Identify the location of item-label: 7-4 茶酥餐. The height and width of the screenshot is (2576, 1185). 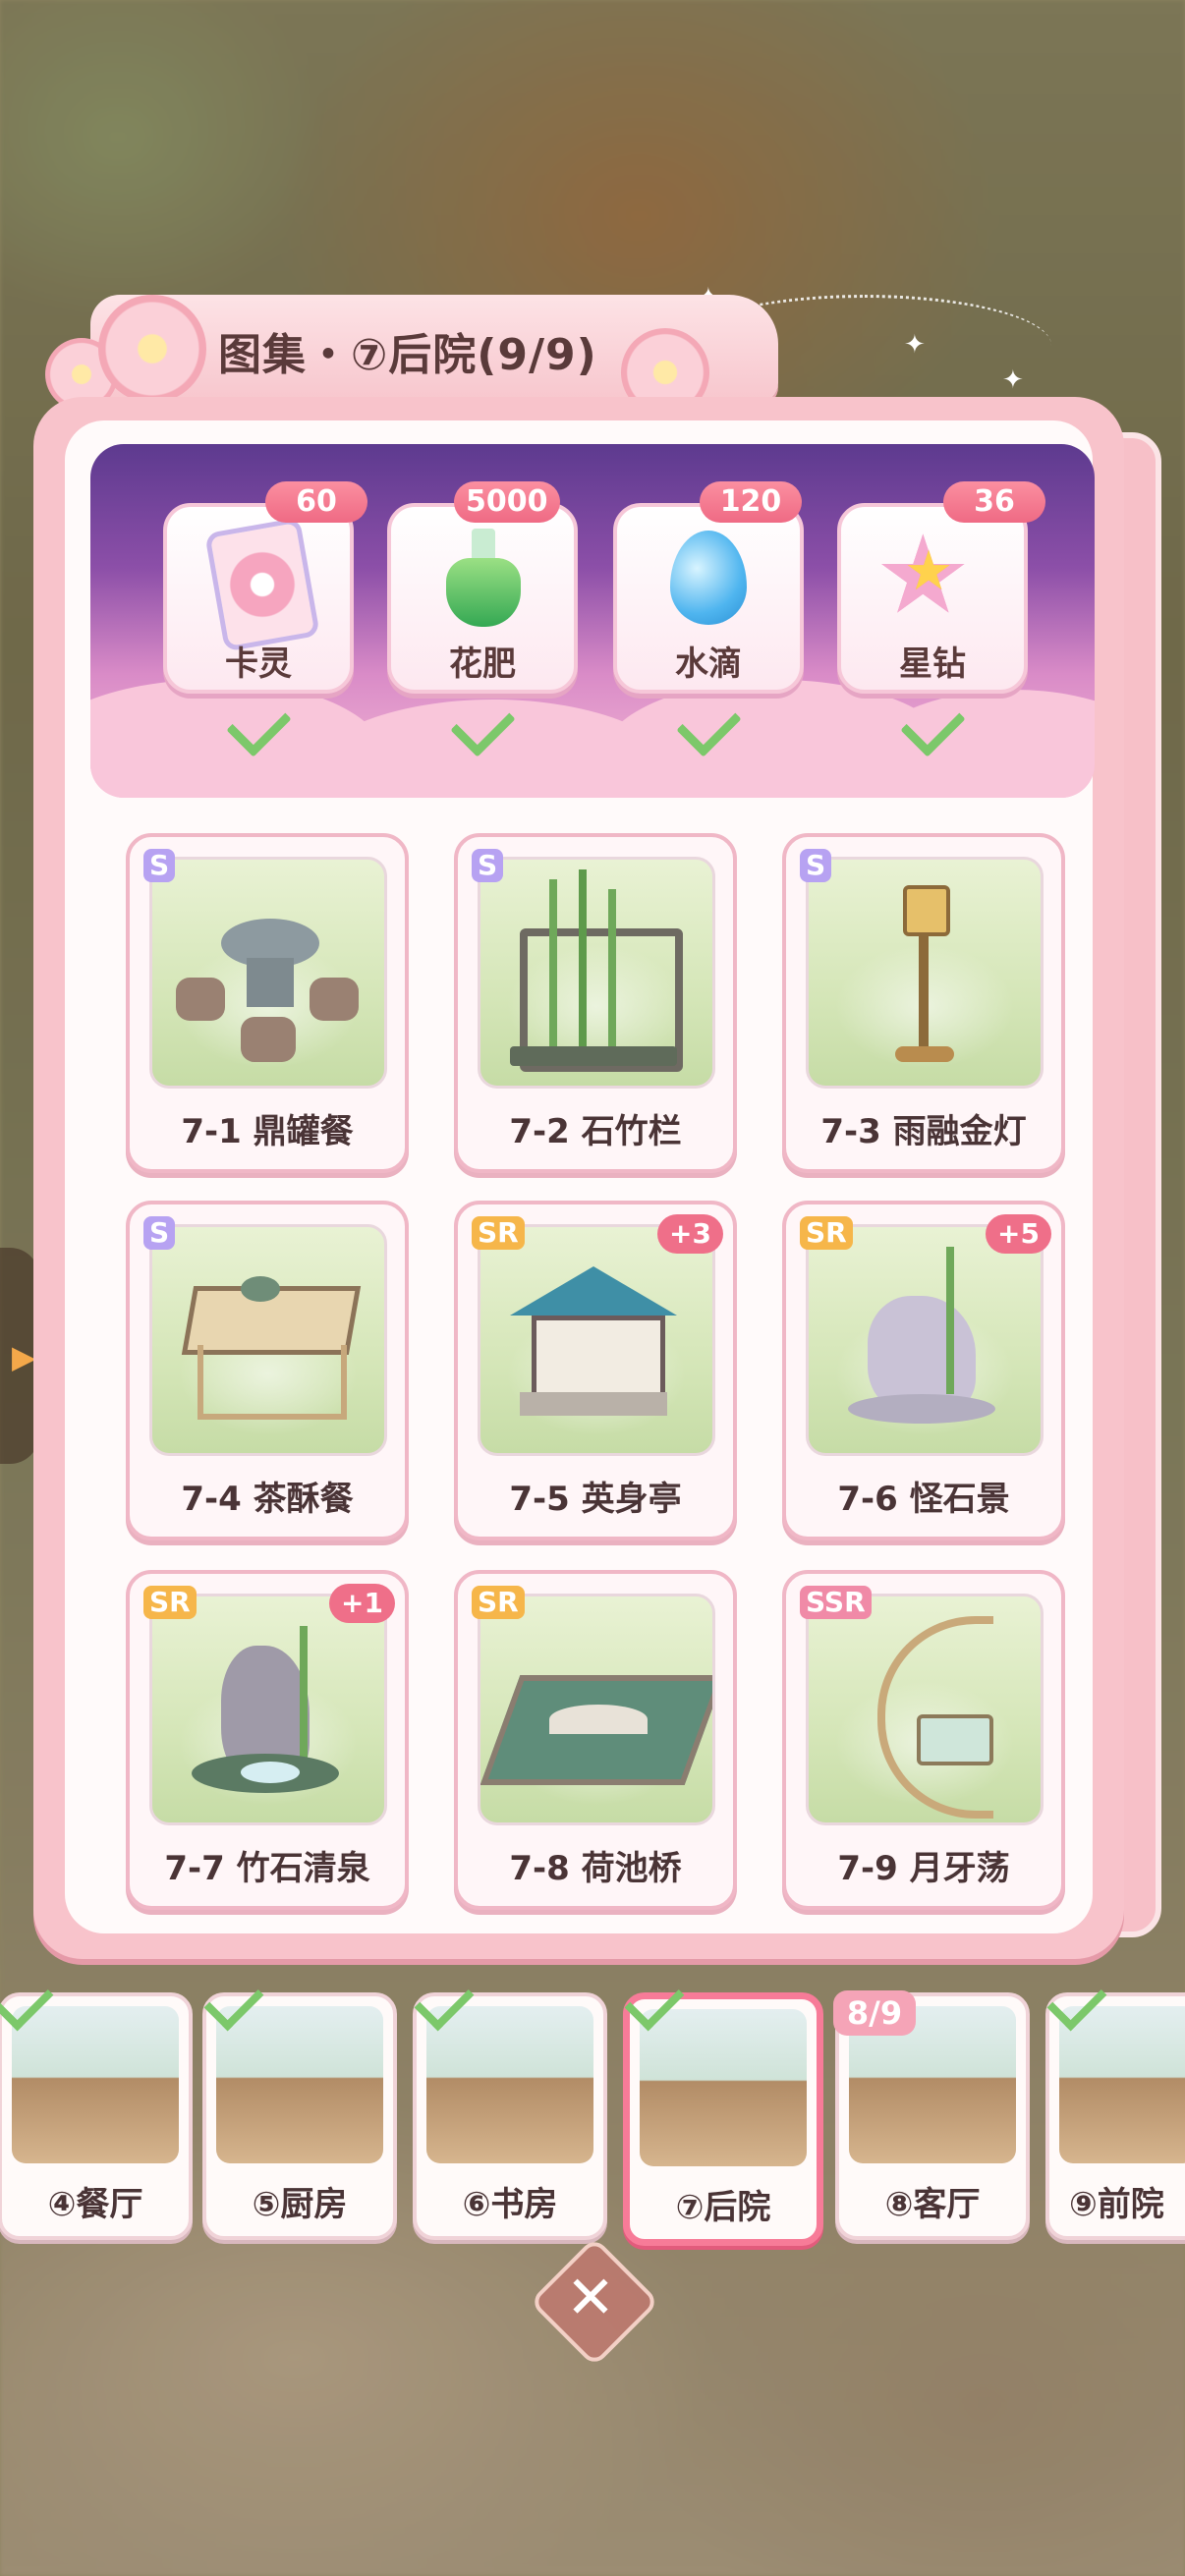
(267, 1499).